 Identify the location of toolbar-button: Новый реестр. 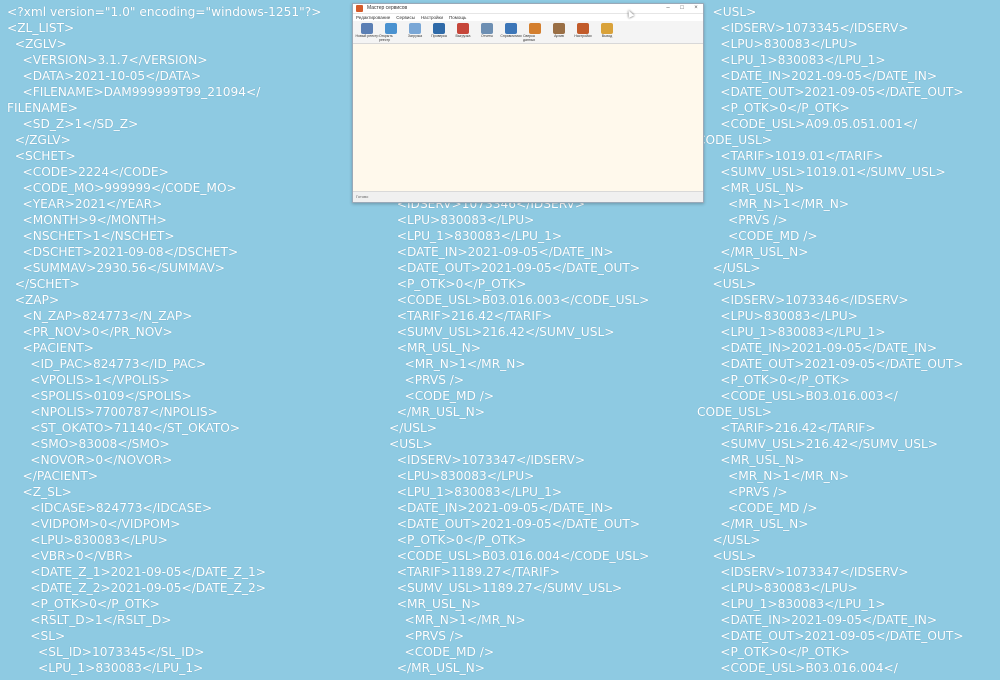
(367, 32).